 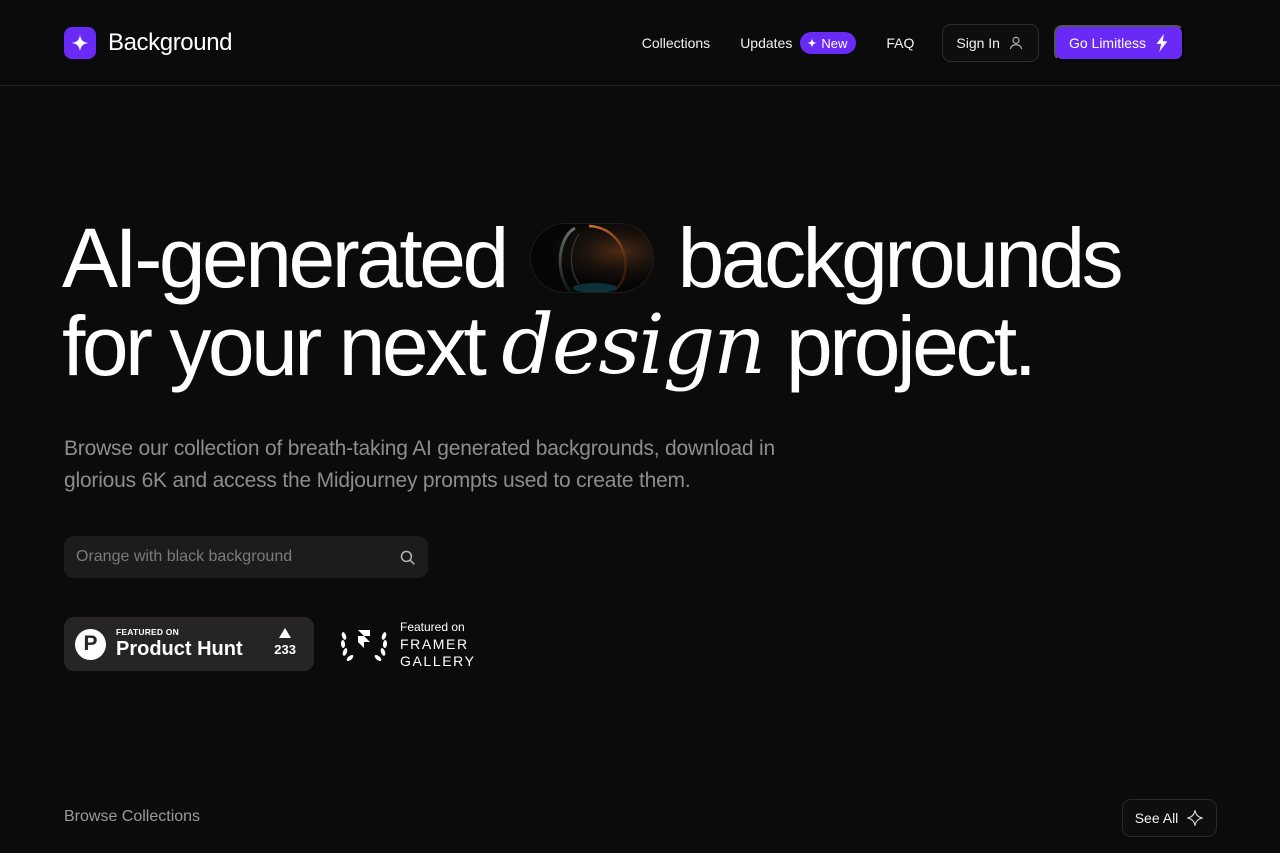 I want to click on user-icon, so click(x=1016, y=43).